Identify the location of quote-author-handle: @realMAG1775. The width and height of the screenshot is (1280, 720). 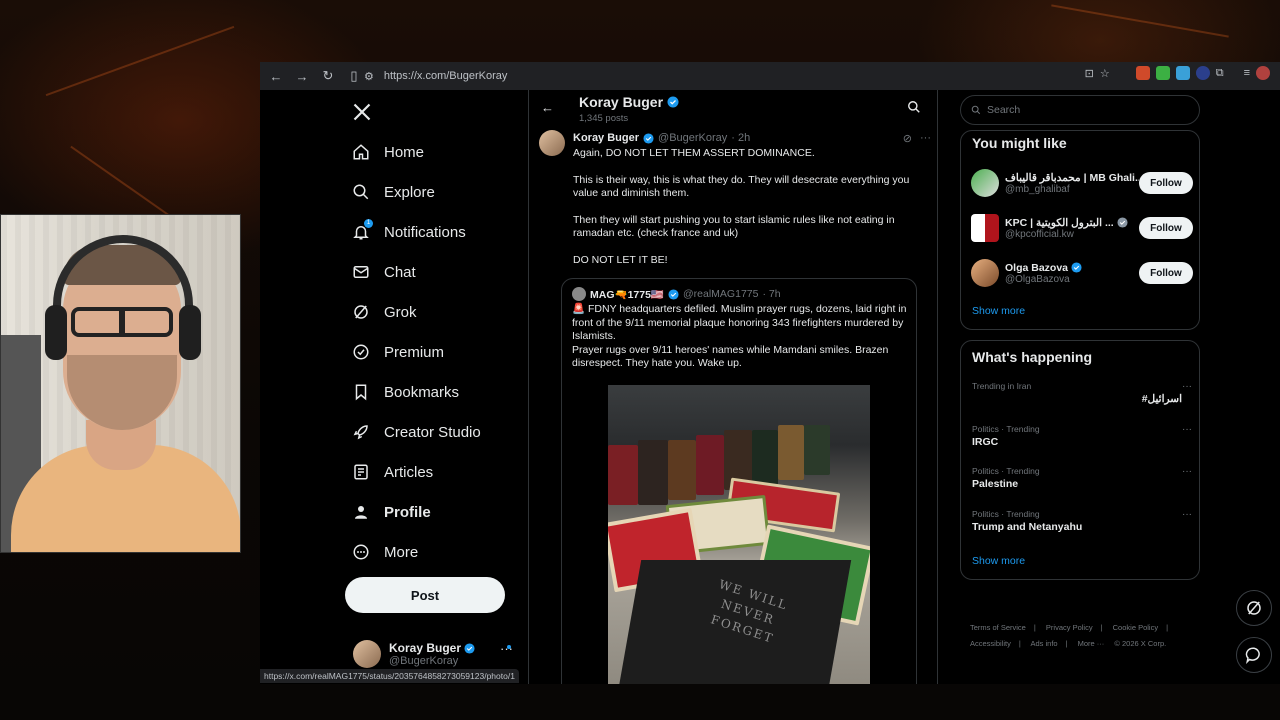
(721, 294).